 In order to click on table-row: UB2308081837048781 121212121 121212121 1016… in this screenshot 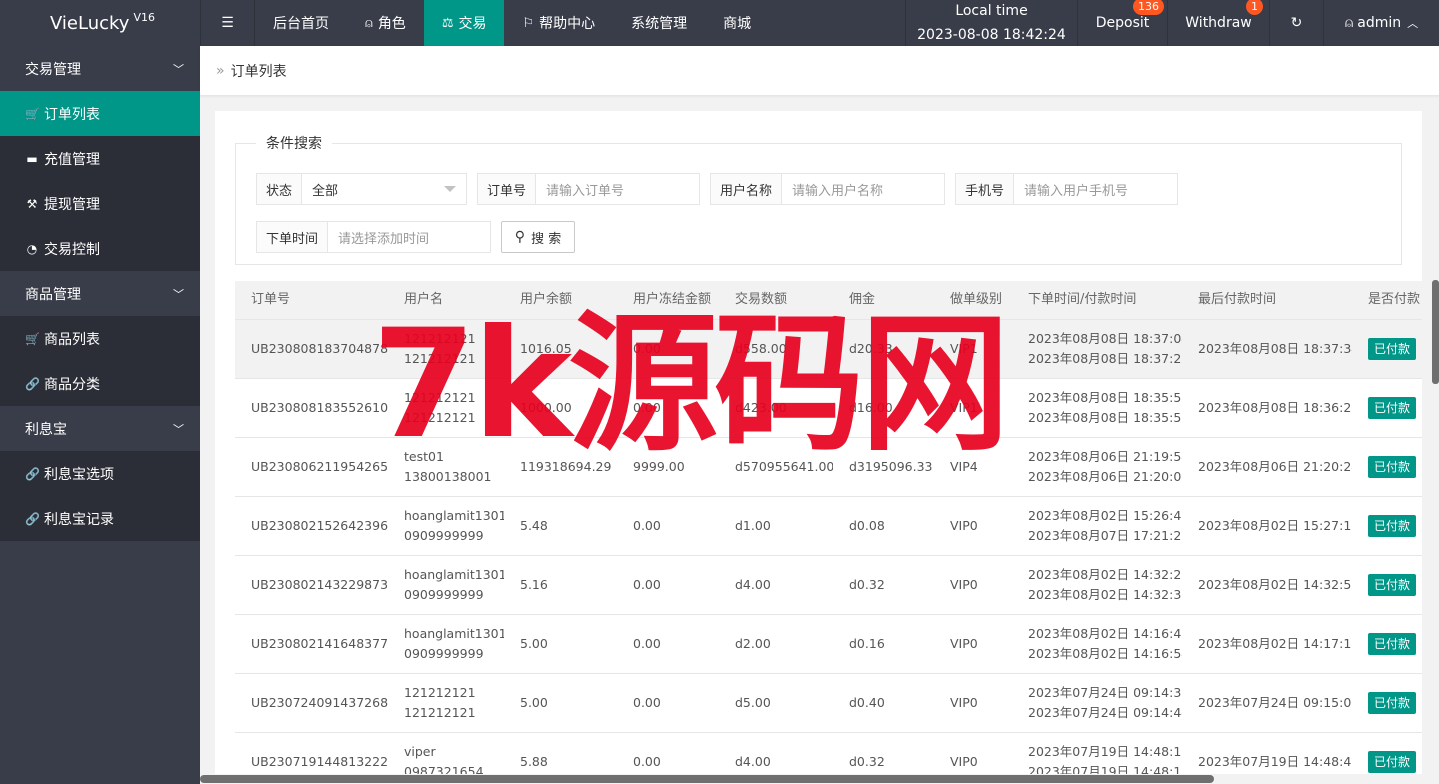, I will do `click(828, 349)`.